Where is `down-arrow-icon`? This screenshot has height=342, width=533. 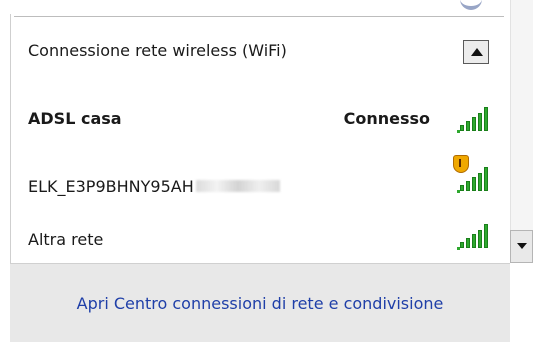
down-arrow-icon is located at coordinates (522, 246).